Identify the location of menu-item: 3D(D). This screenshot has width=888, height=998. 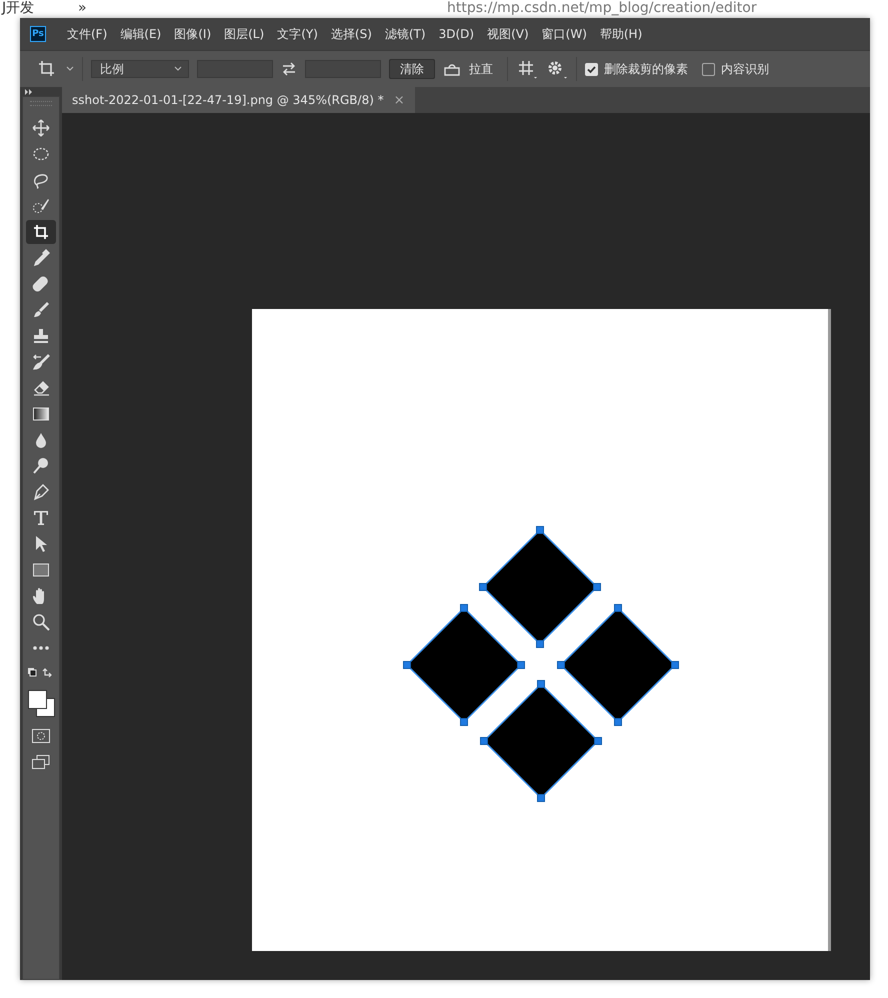
(456, 34).